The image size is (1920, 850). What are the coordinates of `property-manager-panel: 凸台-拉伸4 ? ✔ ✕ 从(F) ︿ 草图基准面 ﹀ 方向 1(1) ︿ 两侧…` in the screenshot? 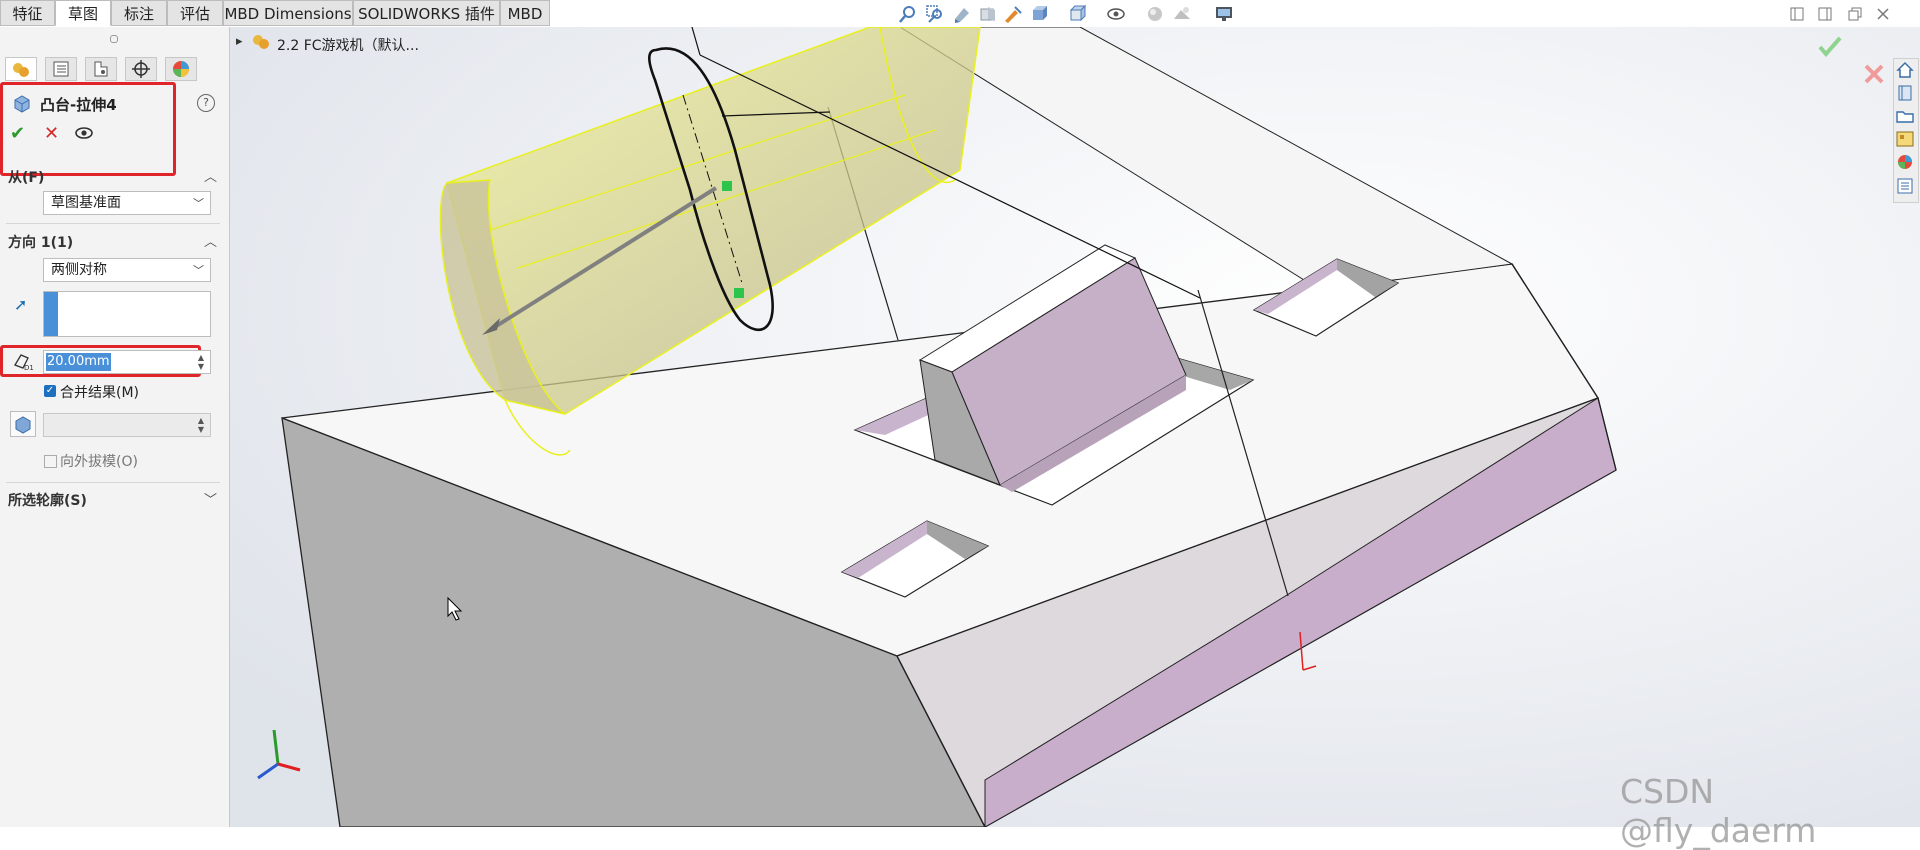 It's located at (115, 427).